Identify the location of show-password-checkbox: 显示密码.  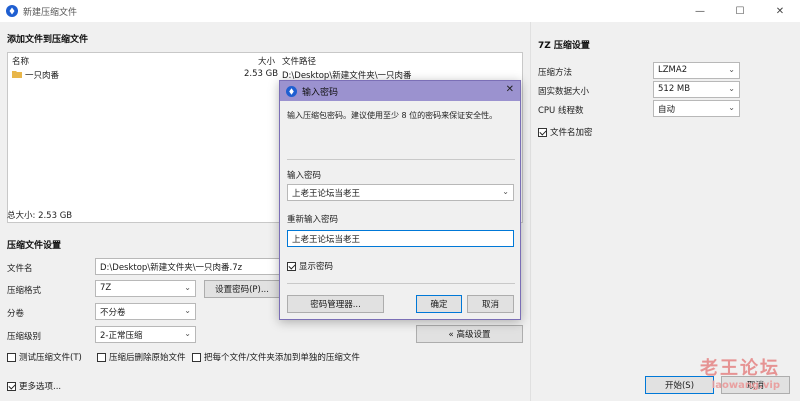
(310, 266).